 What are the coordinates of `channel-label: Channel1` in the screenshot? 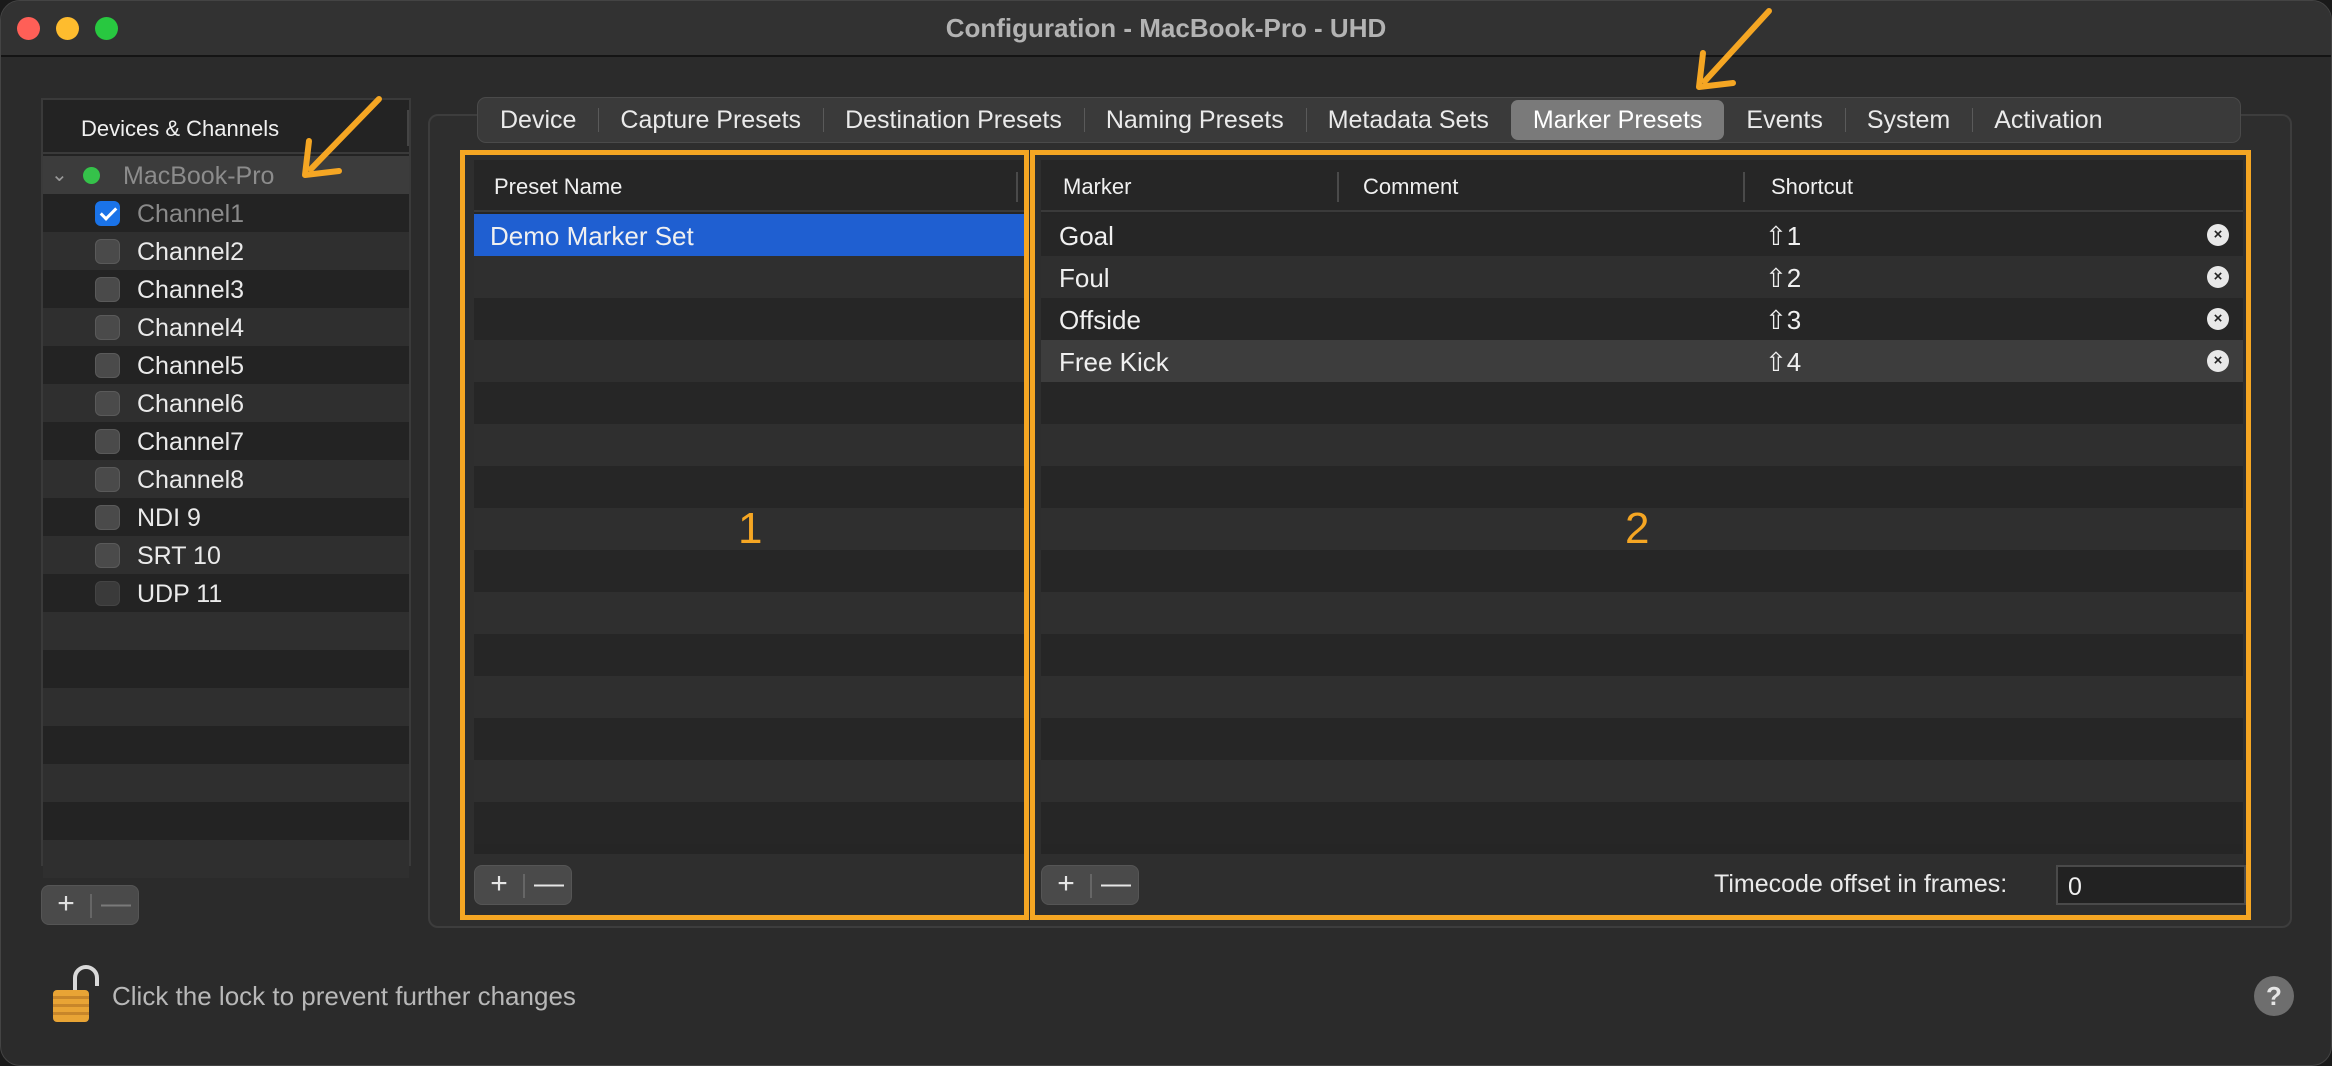 It's located at (191, 214).